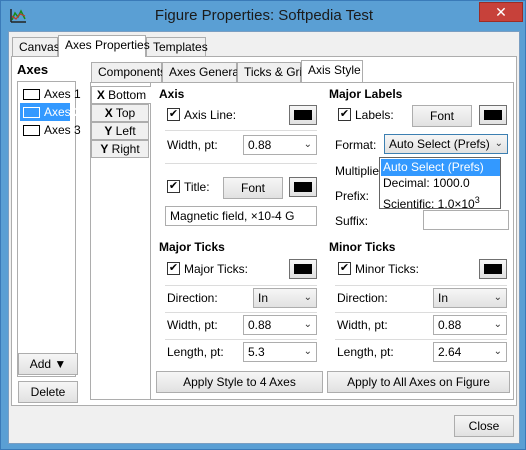  What do you see at coordinates (192, 247) in the screenshot?
I see `major-ticks-heading: Major Ticks` at bounding box center [192, 247].